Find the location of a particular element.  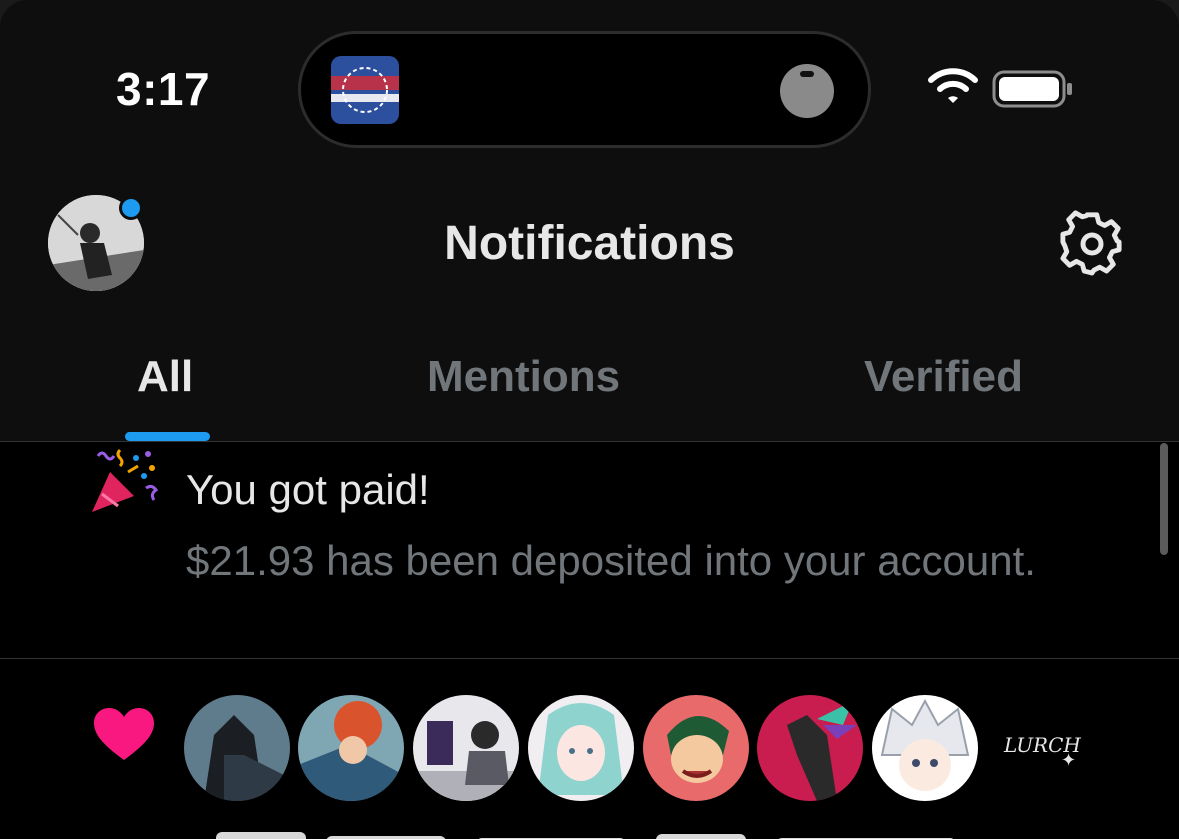

sparkle-icon: ✦ is located at coordinates (1069, 760).